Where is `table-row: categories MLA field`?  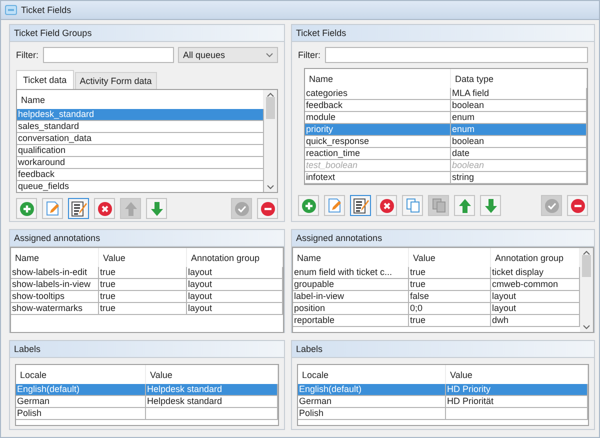
table-row: categories MLA field is located at coordinates (446, 94).